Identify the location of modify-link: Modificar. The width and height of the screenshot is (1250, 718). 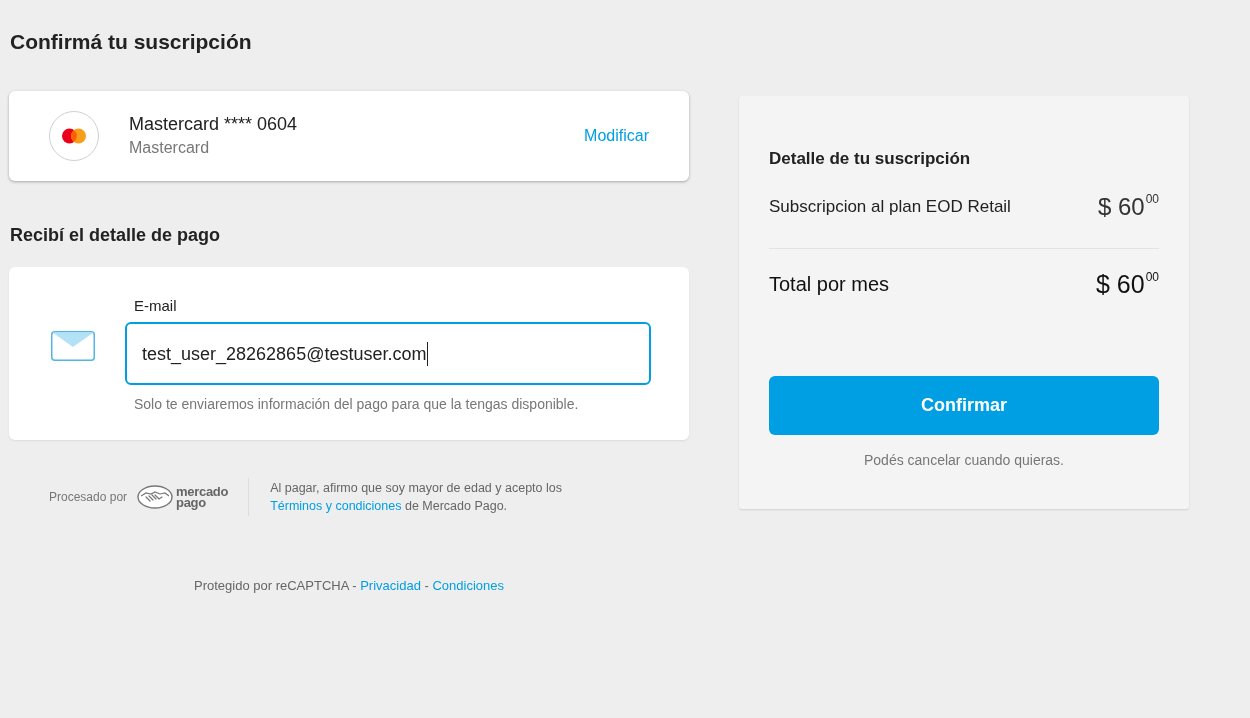
(616, 136).